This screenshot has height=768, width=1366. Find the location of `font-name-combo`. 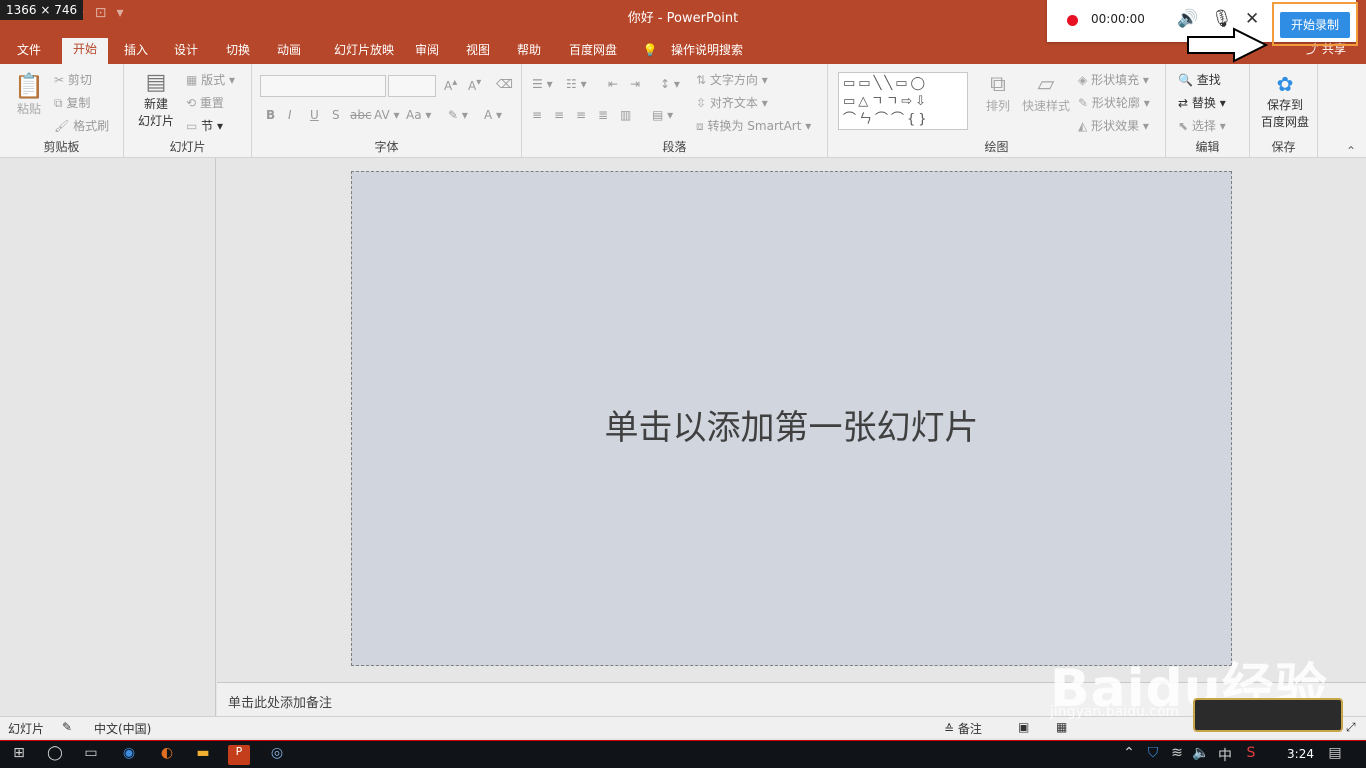

font-name-combo is located at coordinates (323, 86).